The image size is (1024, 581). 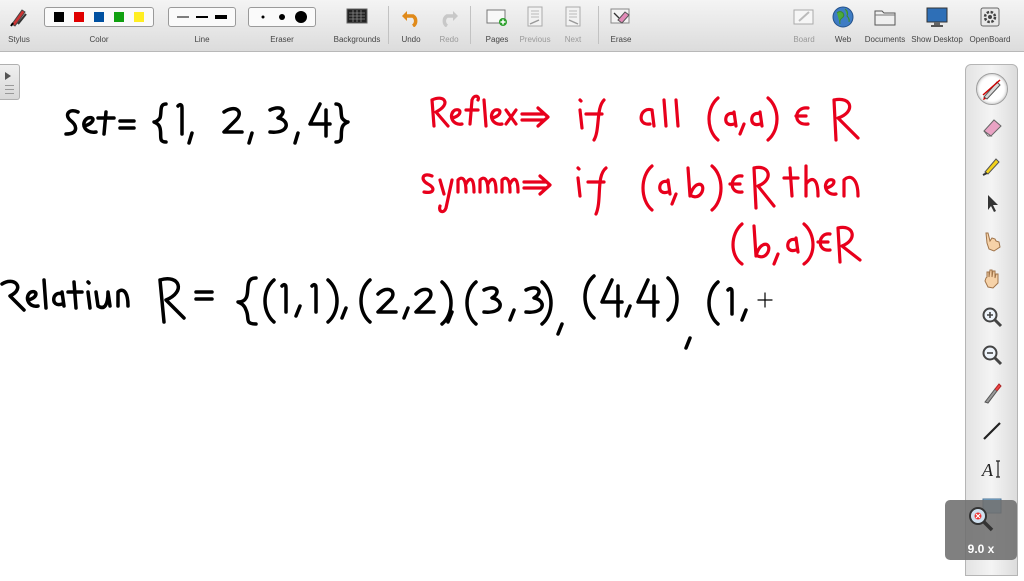 I want to click on board-button: Board, so click(x=804, y=25).